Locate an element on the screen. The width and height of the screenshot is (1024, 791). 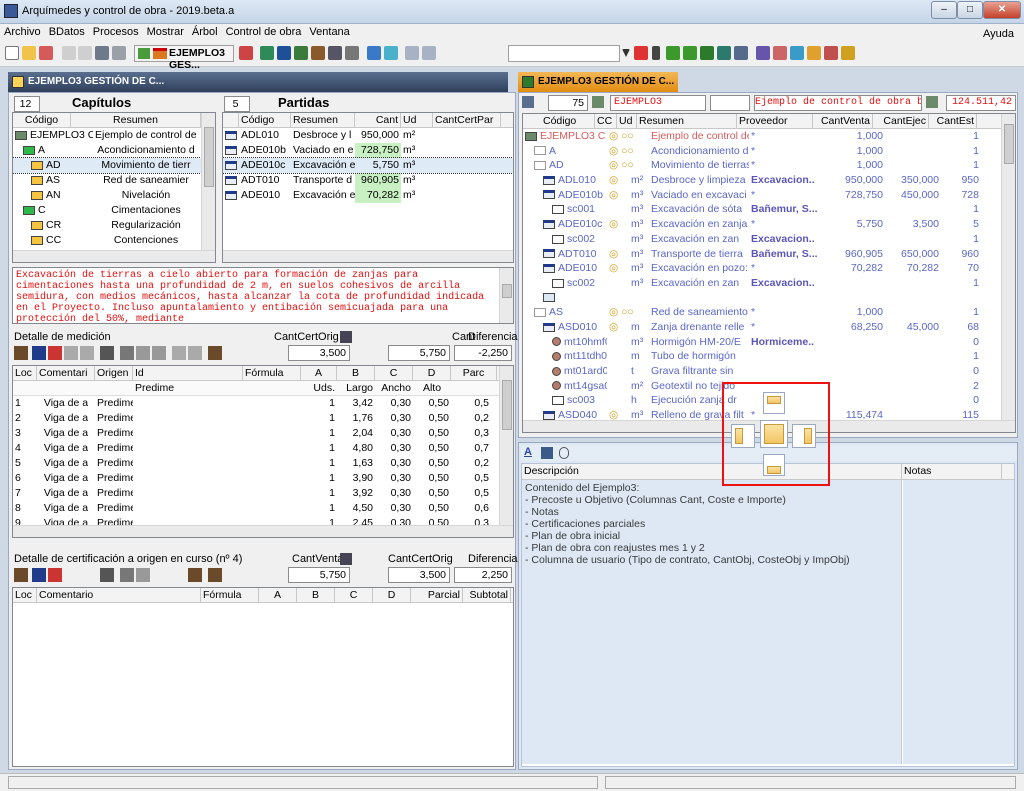
tree-scrollbar is located at coordinates (1008, 273).